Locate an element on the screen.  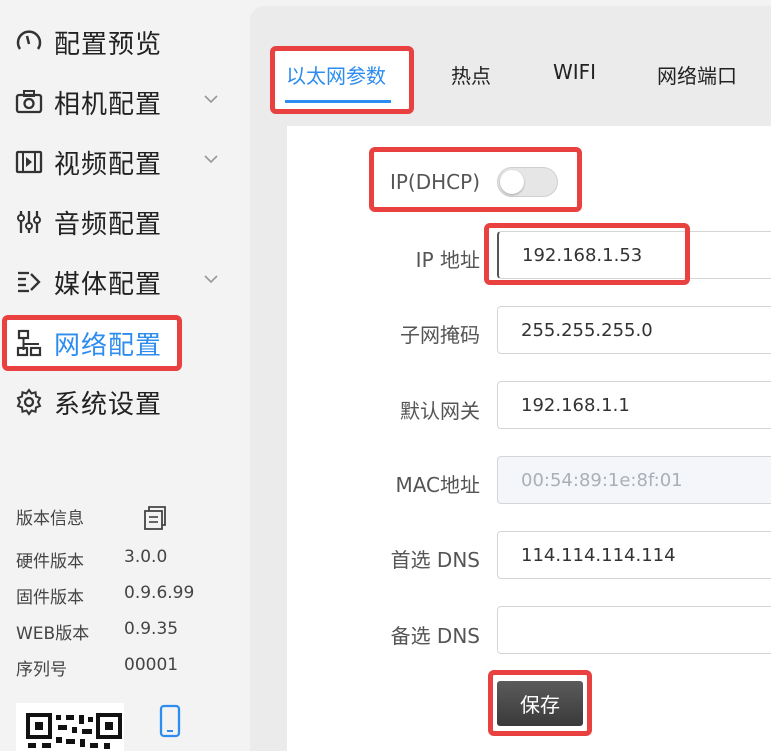
hardware-version-label: 硬件版本 is located at coordinates (50, 562).